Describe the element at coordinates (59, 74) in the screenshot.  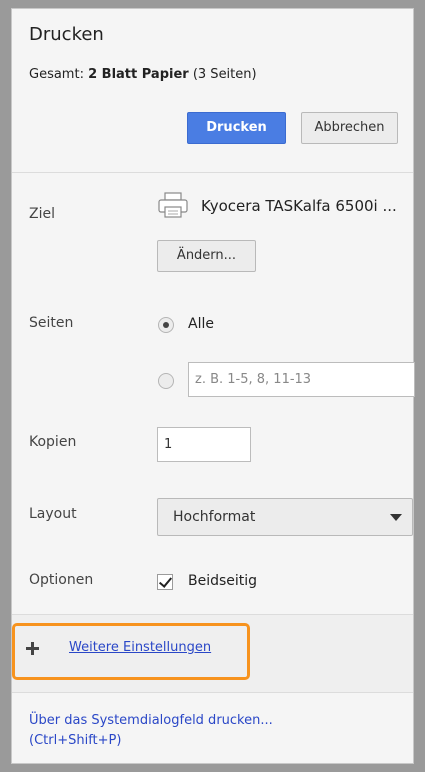
I see `summary-prefix: Gesamt:` at that location.